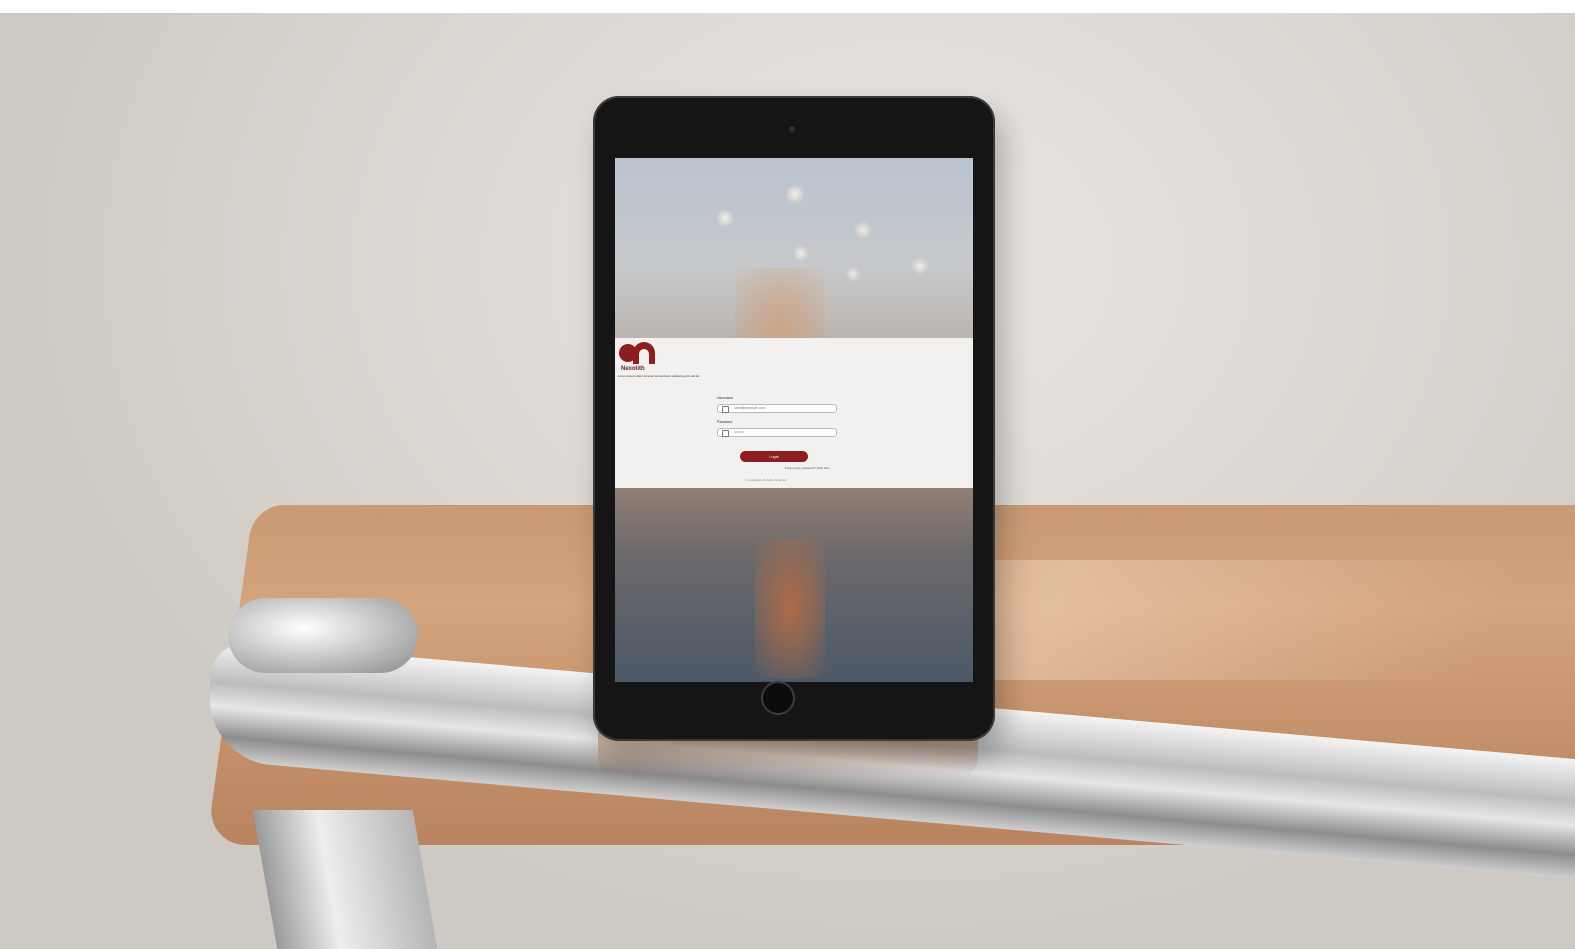  I want to click on logo-arch, so click(644, 353).